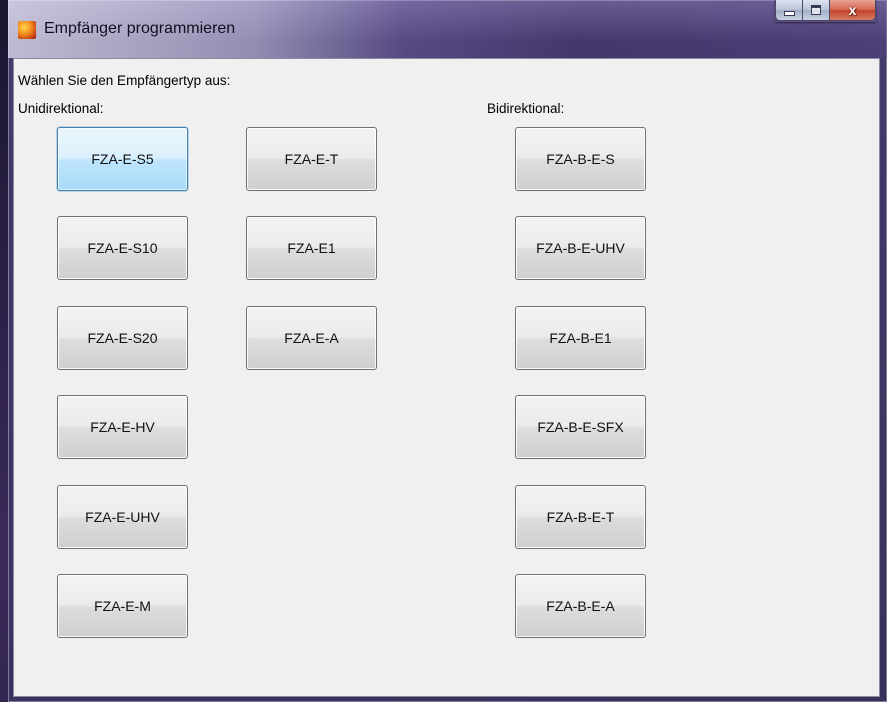  Describe the element at coordinates (122, 517) in the screenshot. I see `receiver-button-fza-e-uhv: FZA-E-UHV` at that location.